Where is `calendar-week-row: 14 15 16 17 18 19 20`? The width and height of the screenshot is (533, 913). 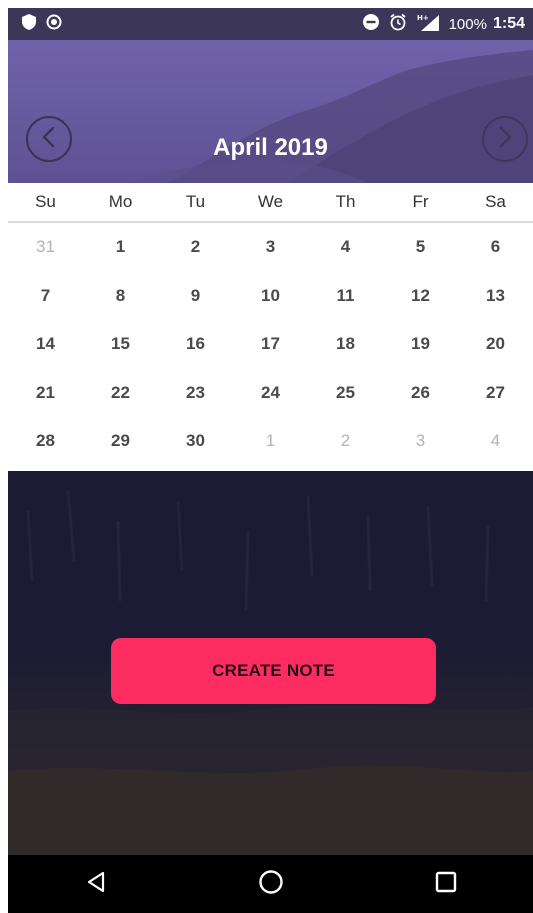
calendar-week-row: 14 15 16 17 18 19 20 is located at coordinates (270, 344).